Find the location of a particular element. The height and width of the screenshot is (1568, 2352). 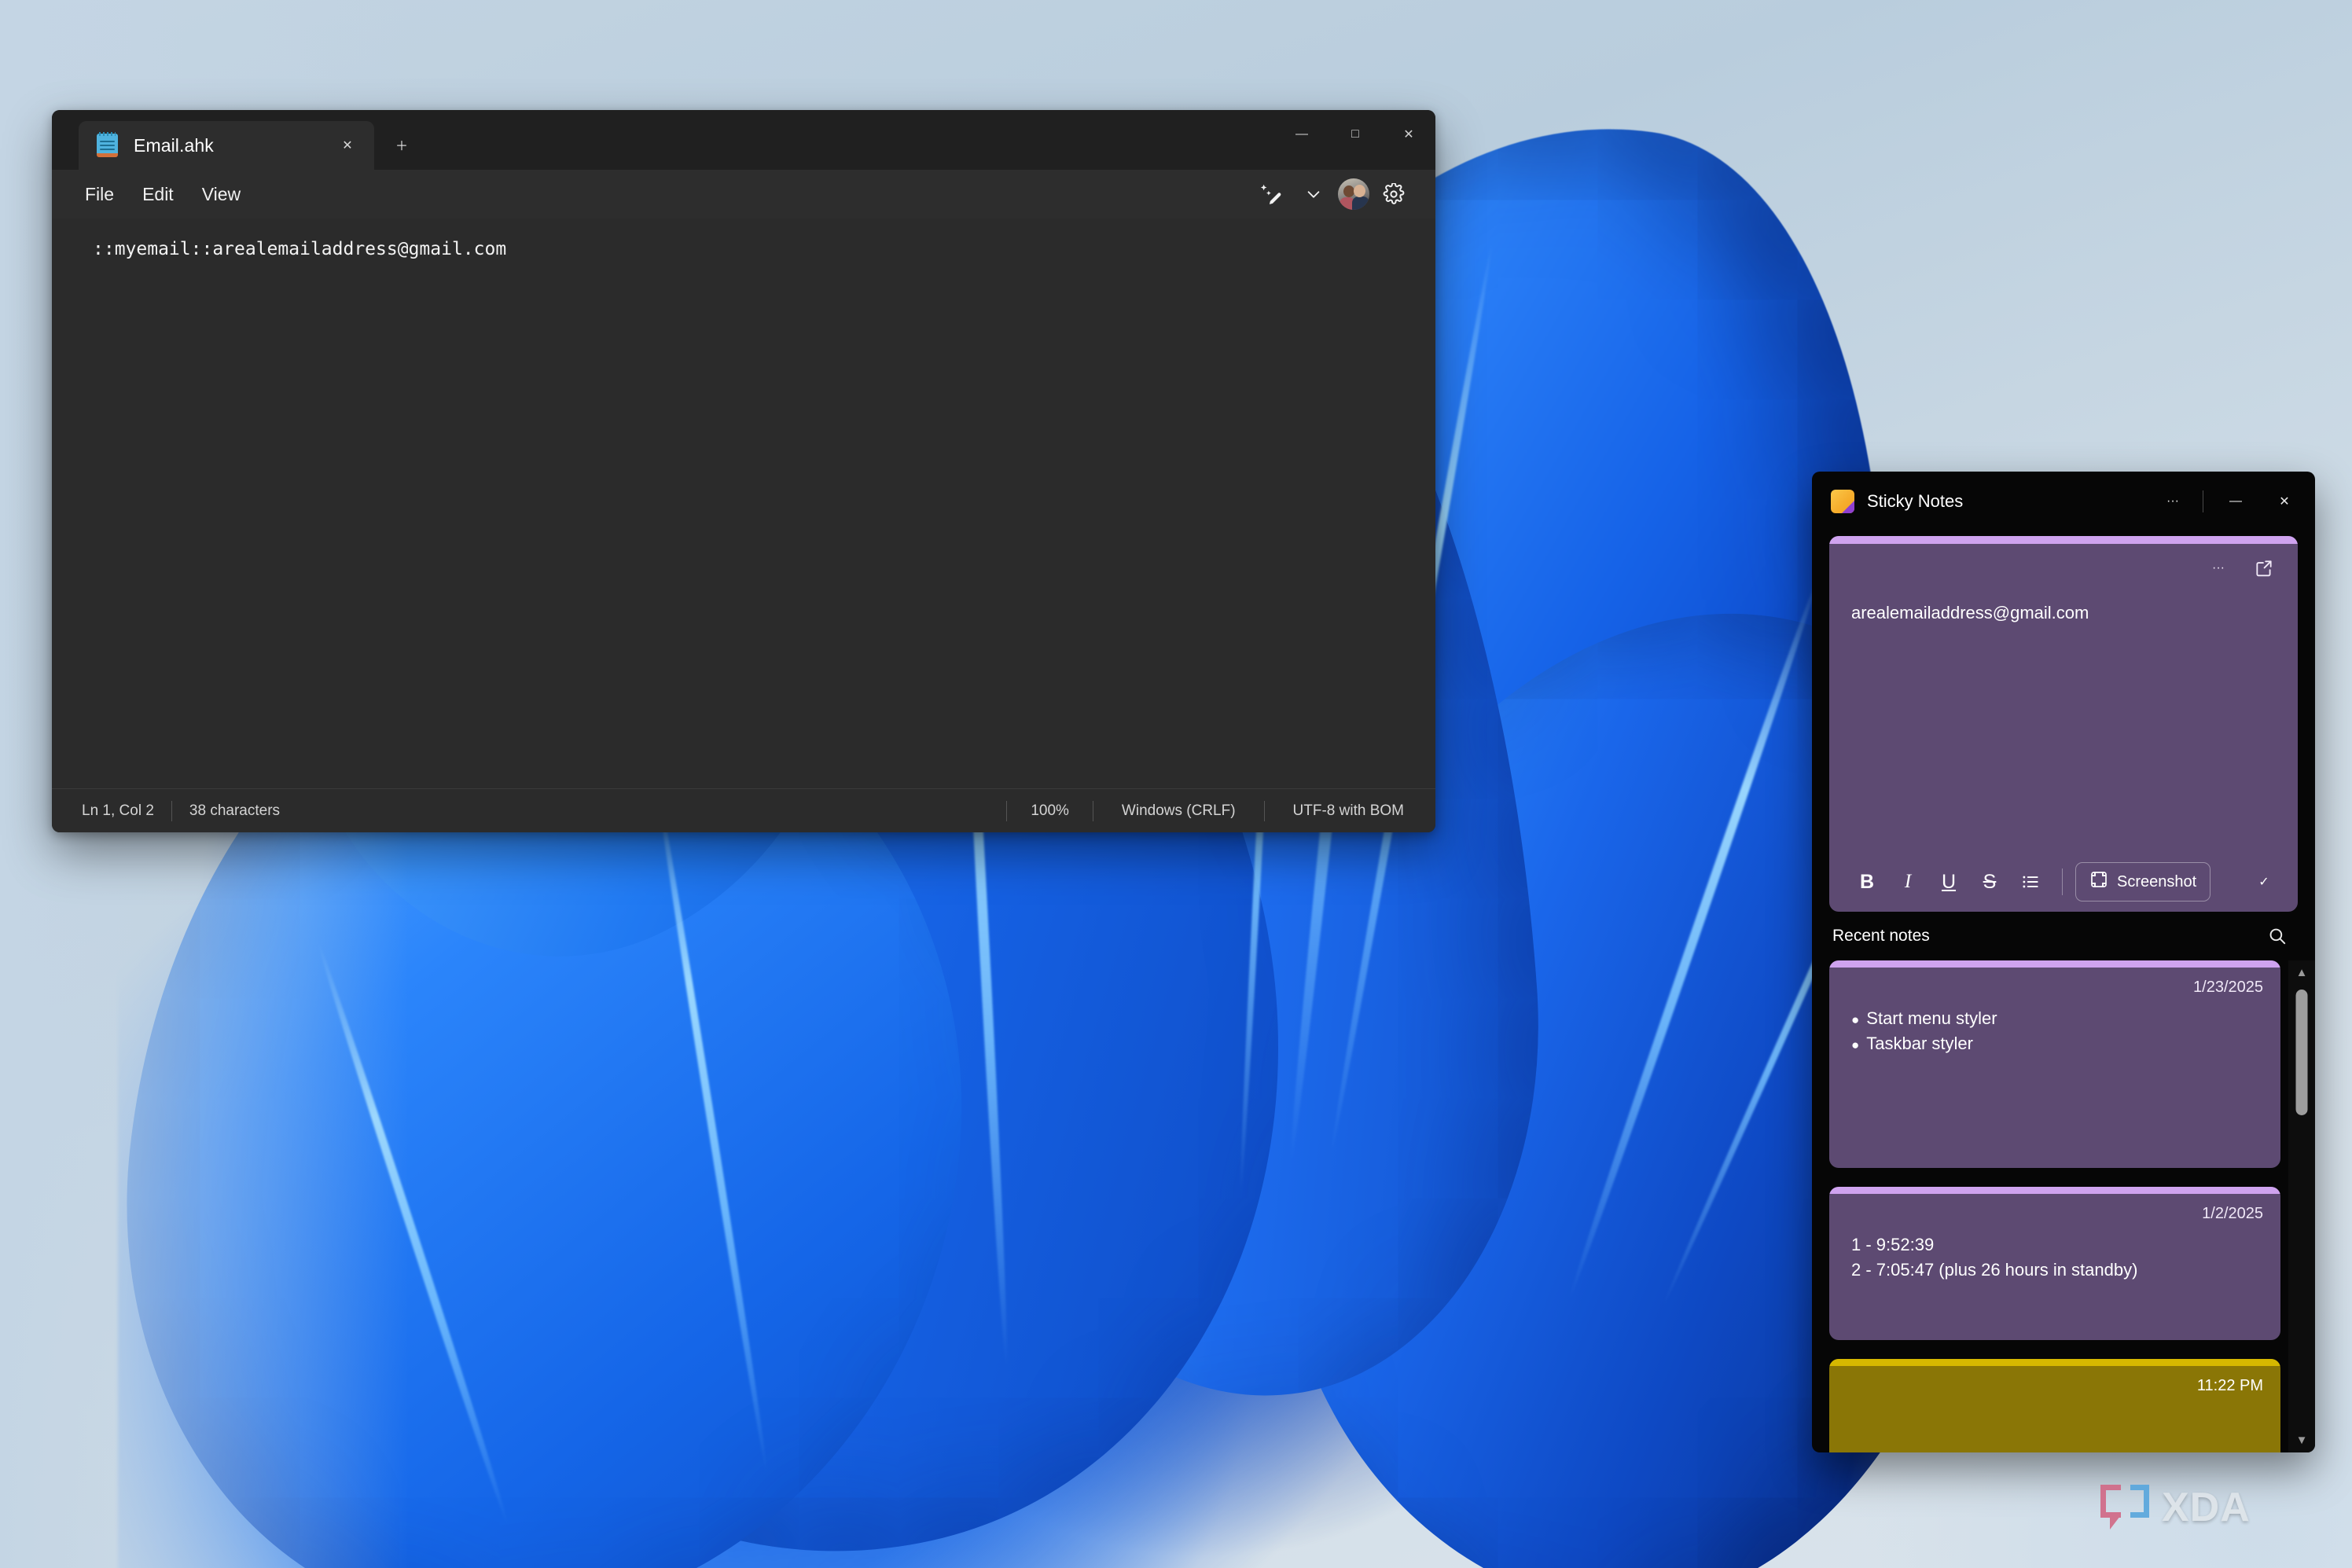

menu-item-file: File is located at coordinates (100, 194).